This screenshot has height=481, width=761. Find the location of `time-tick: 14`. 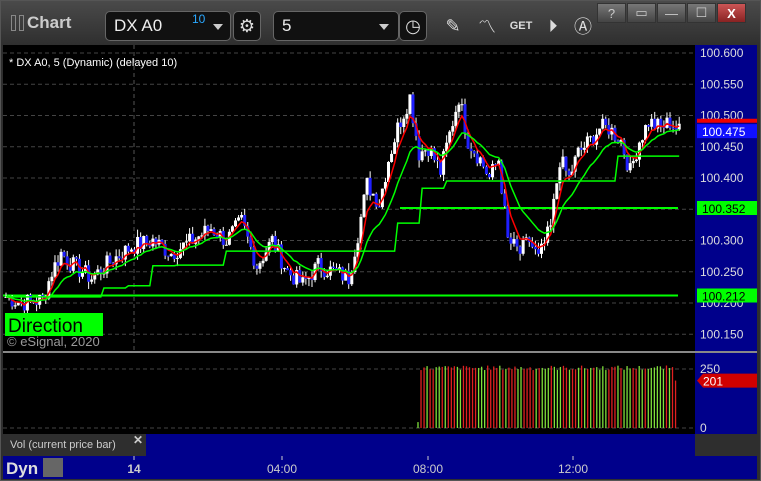

time-tick: 14 is located at coordinates (134, 469).